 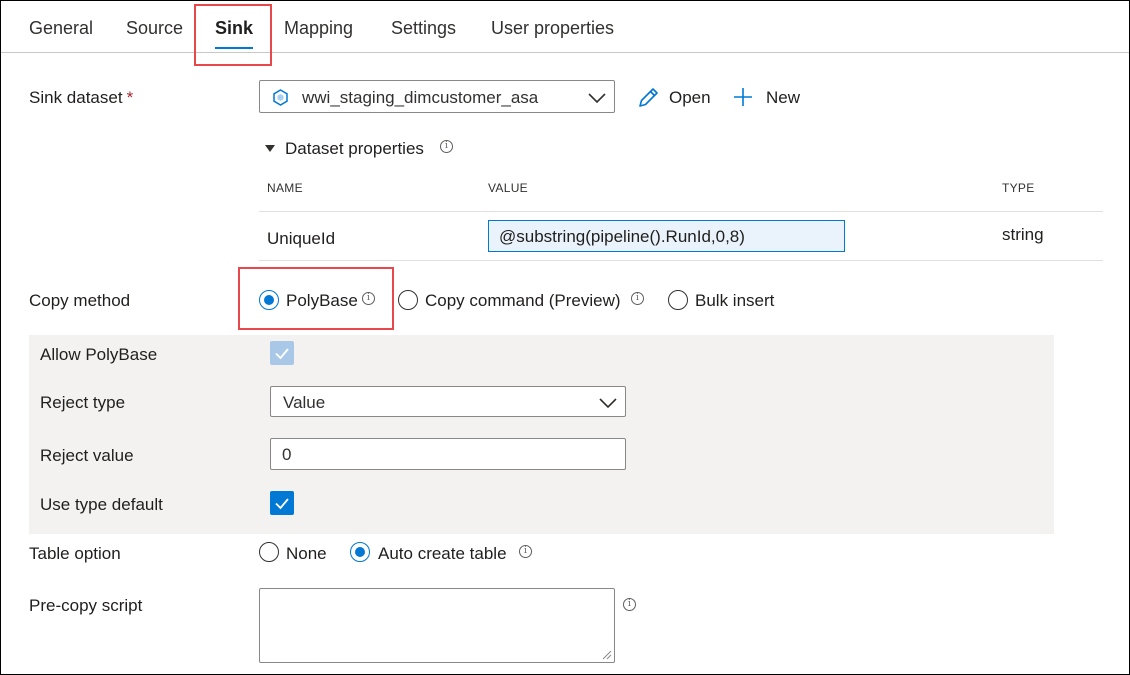 What do you see at coordinates (442, 554) in the screenshot?
I see `table-option-auto-create-label: Auto create table` at bounding box center [442, 554].